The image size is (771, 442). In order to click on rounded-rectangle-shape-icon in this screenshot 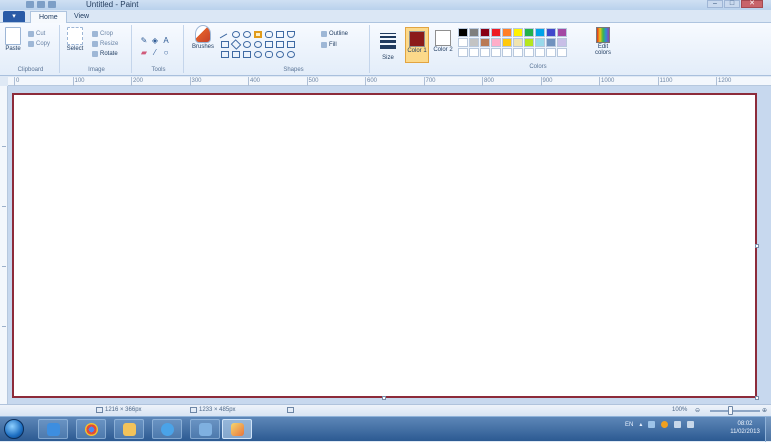, I will do `click(269, 34)`.